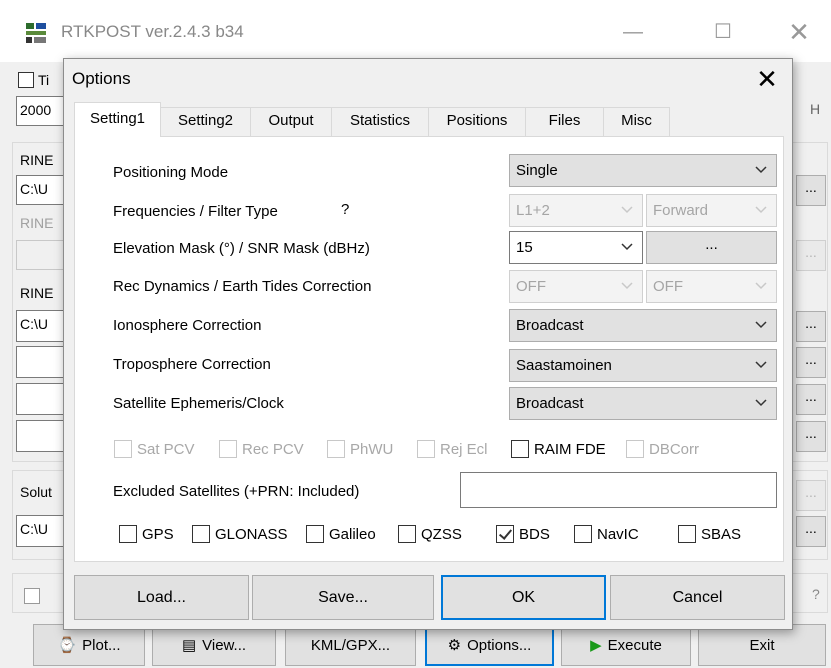 This screenshot has width=831, height=668. I want to click on play-icon: ▶, so click(596, 645).